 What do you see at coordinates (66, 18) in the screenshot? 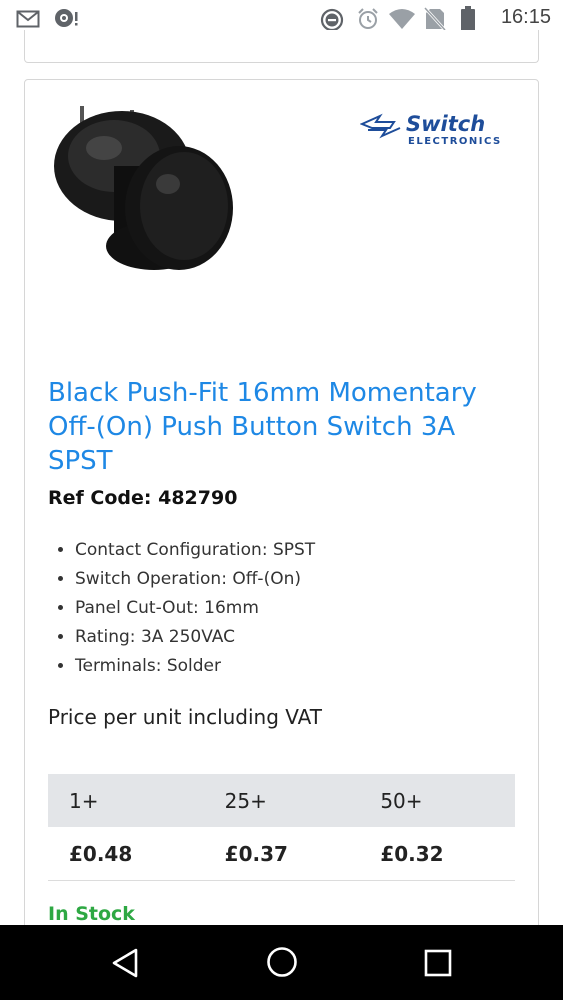
I see `camera-notification-icon` at bounding box center [66, 18].